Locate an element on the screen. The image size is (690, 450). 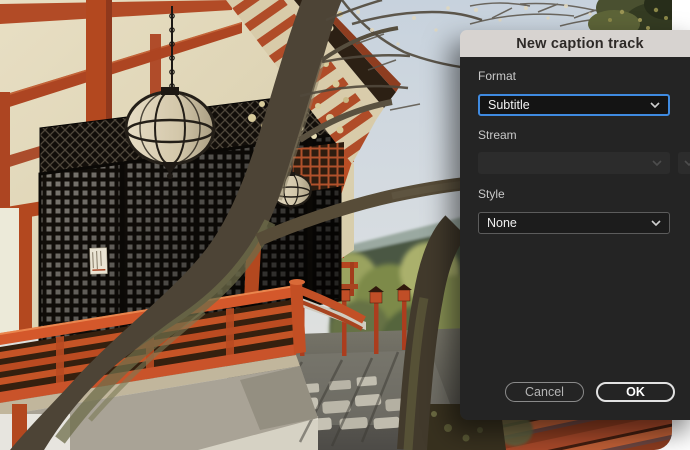
format-select: Subtitle is located at coordinates (574, 105).